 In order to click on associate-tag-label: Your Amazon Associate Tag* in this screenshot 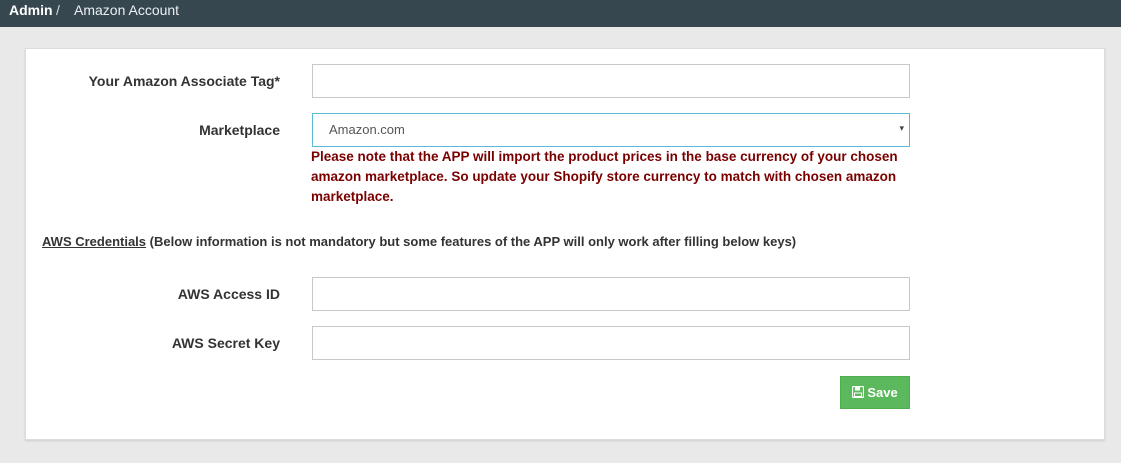, I will do `click(184, 81)`.